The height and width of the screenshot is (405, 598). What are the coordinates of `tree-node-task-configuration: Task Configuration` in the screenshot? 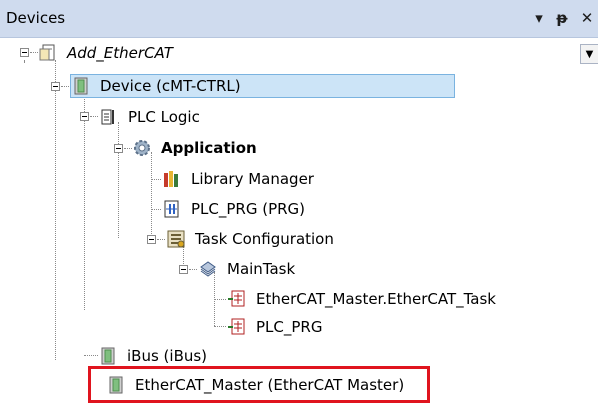 It's located at (251, 239).